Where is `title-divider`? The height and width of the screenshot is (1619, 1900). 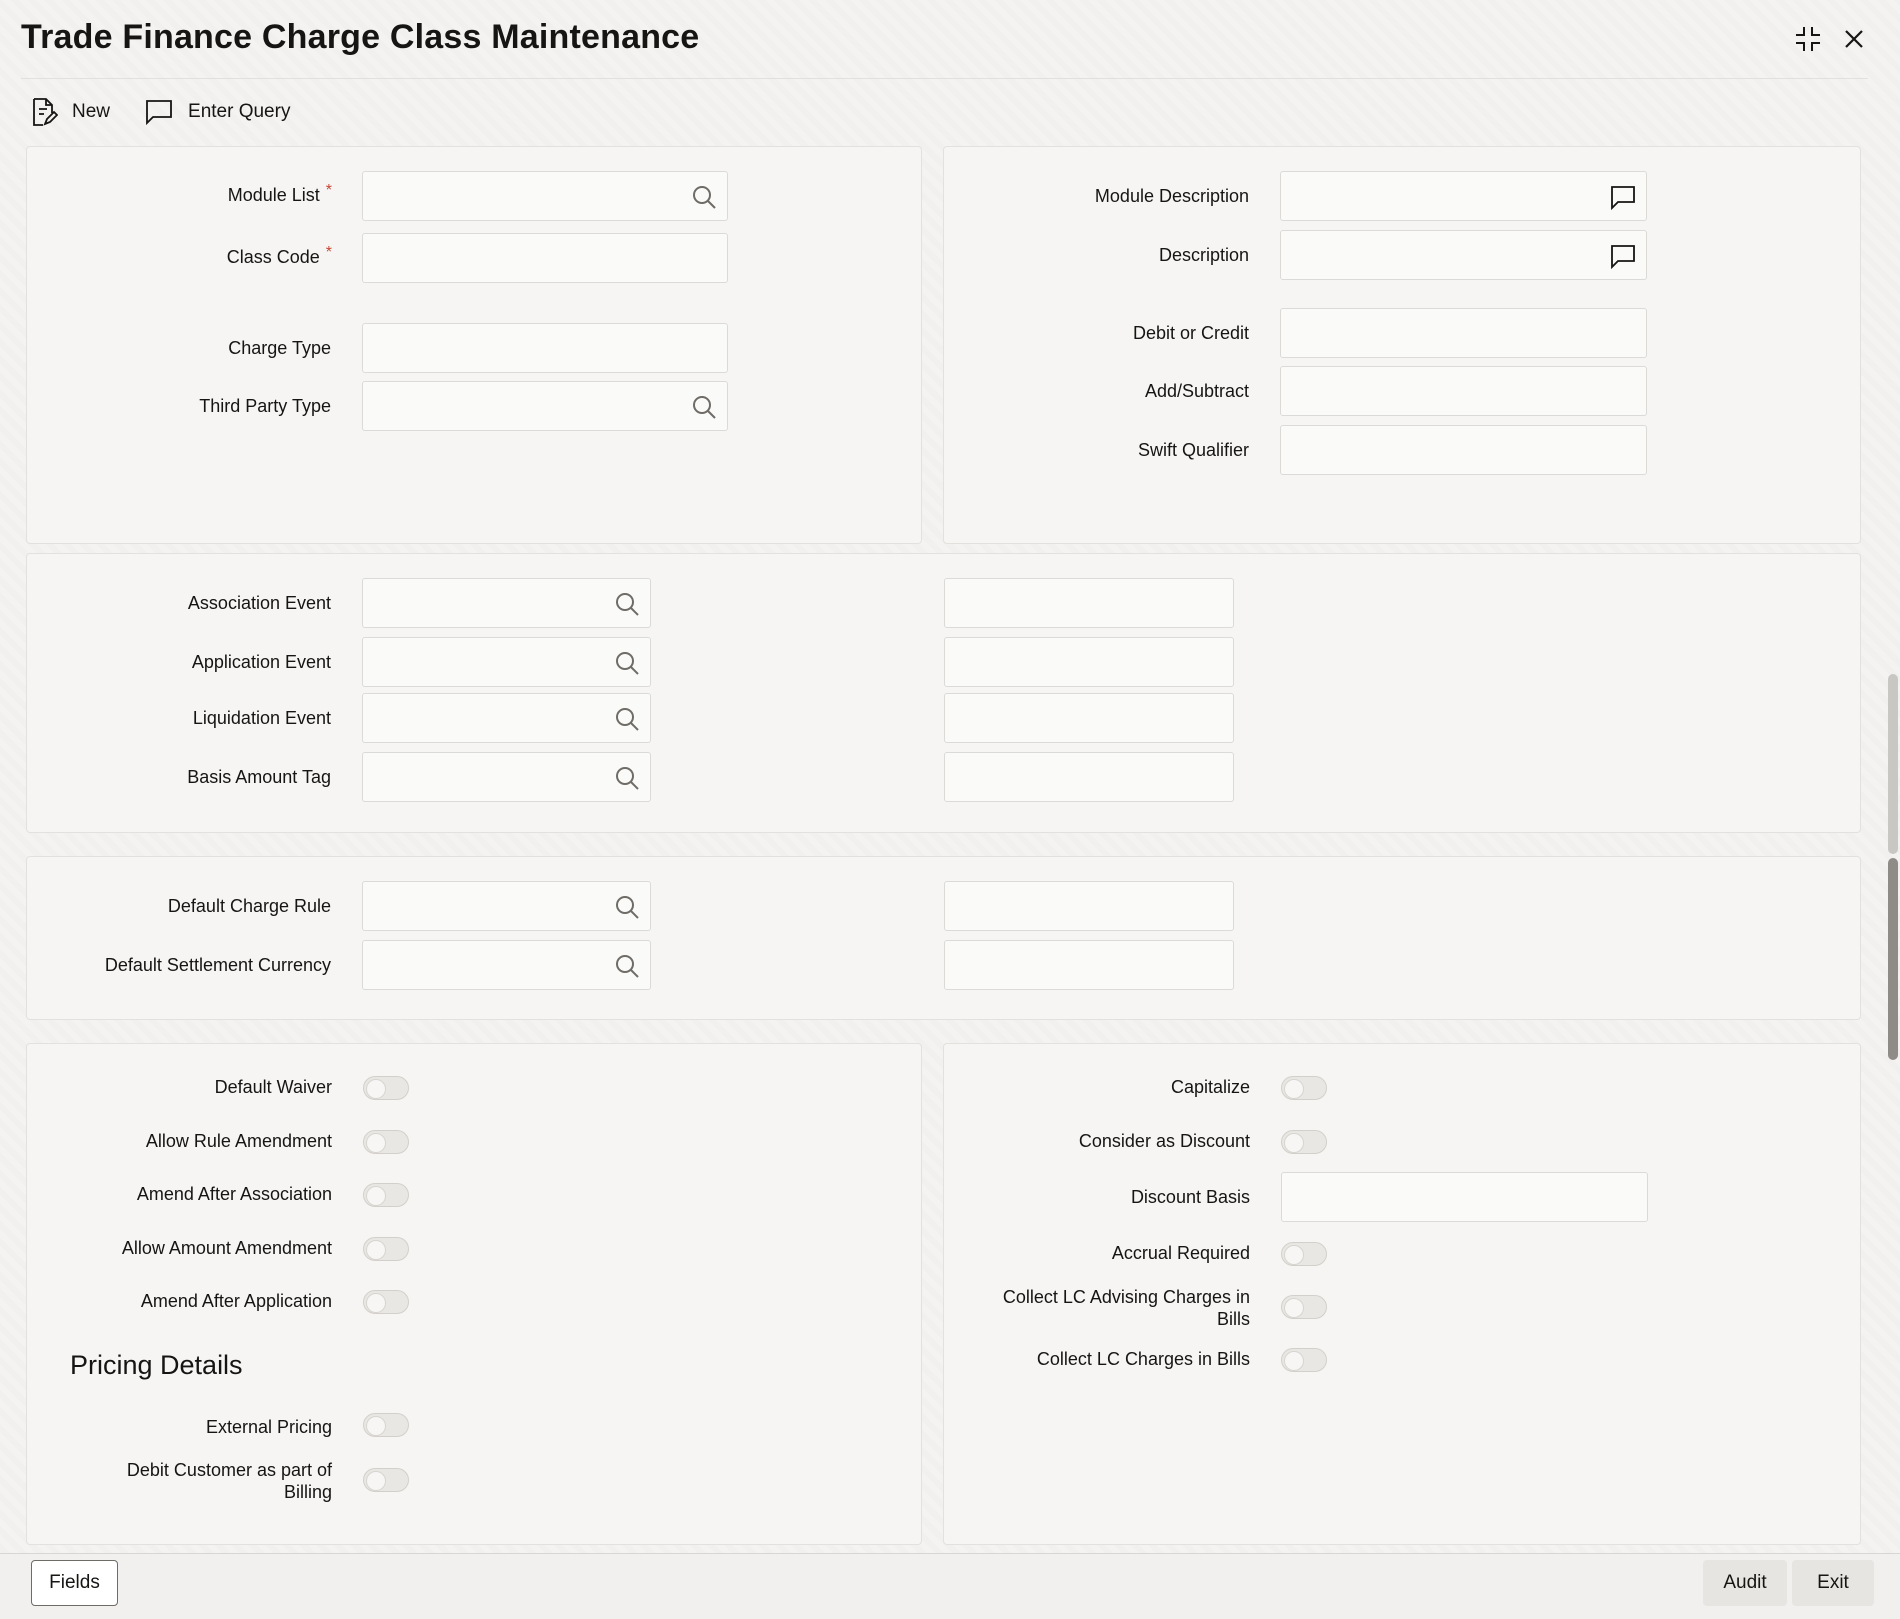
title-divider is located at coordinates (944, 78).